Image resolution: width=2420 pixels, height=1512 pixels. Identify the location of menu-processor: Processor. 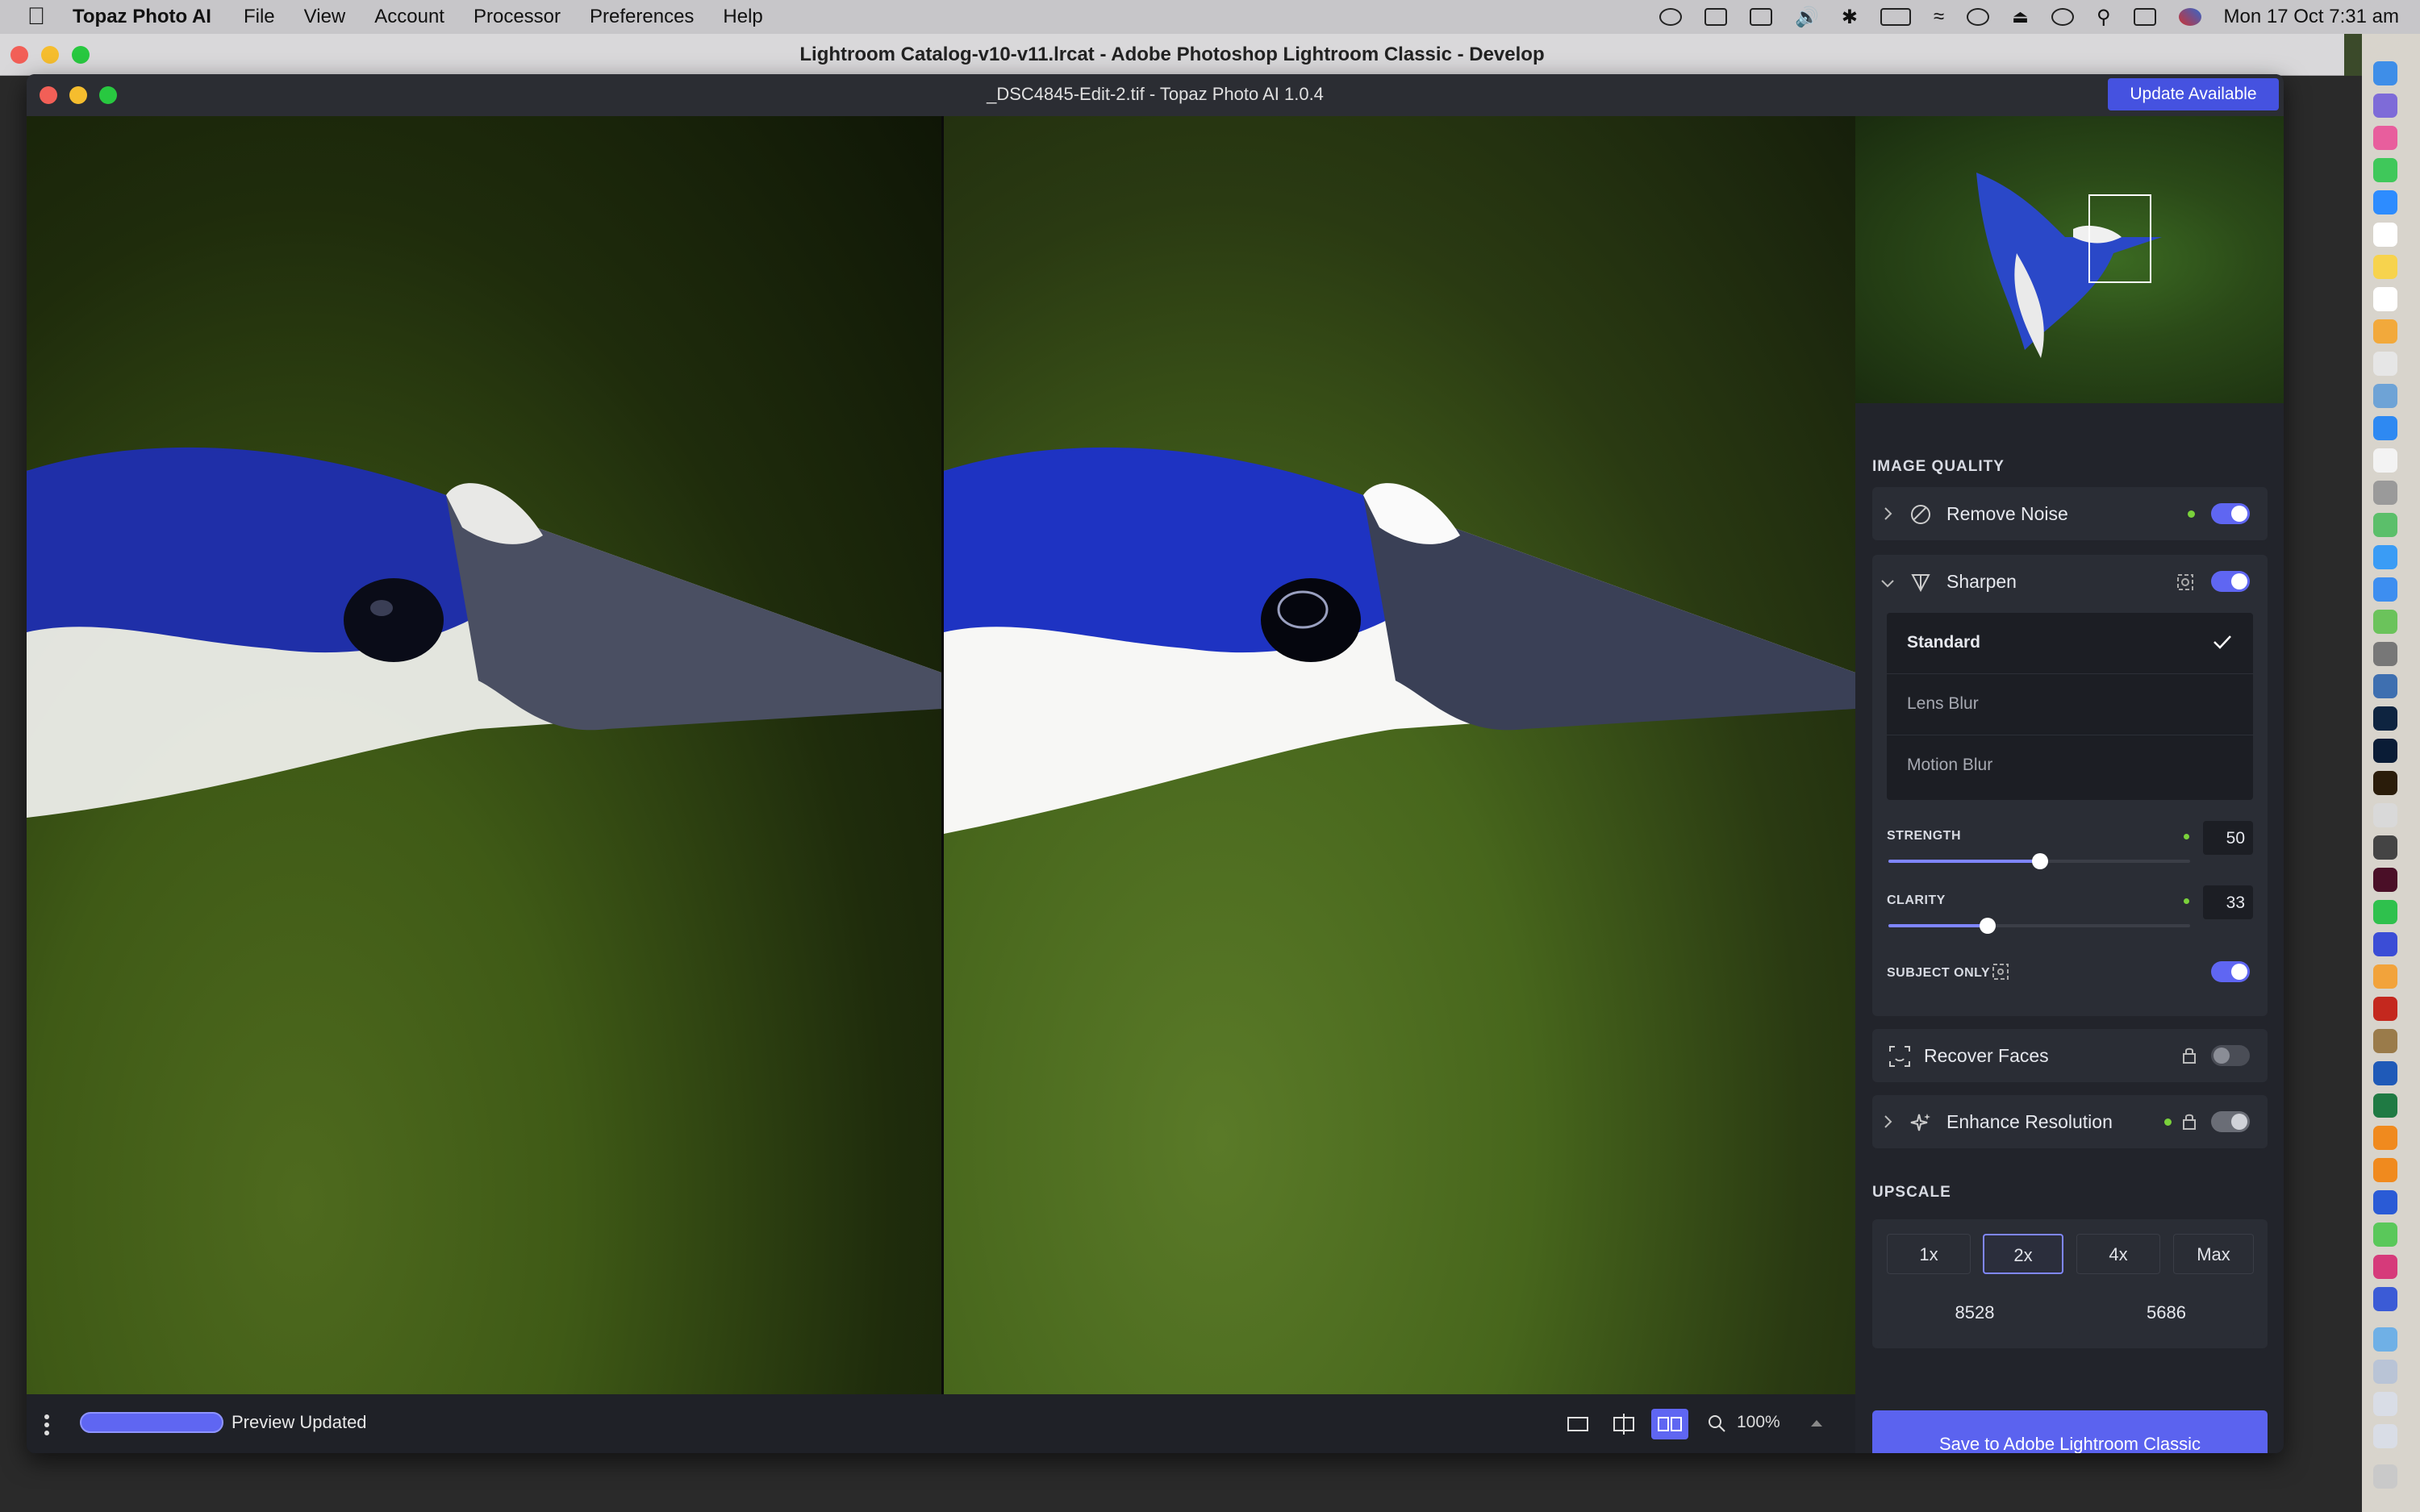
(518, 17).